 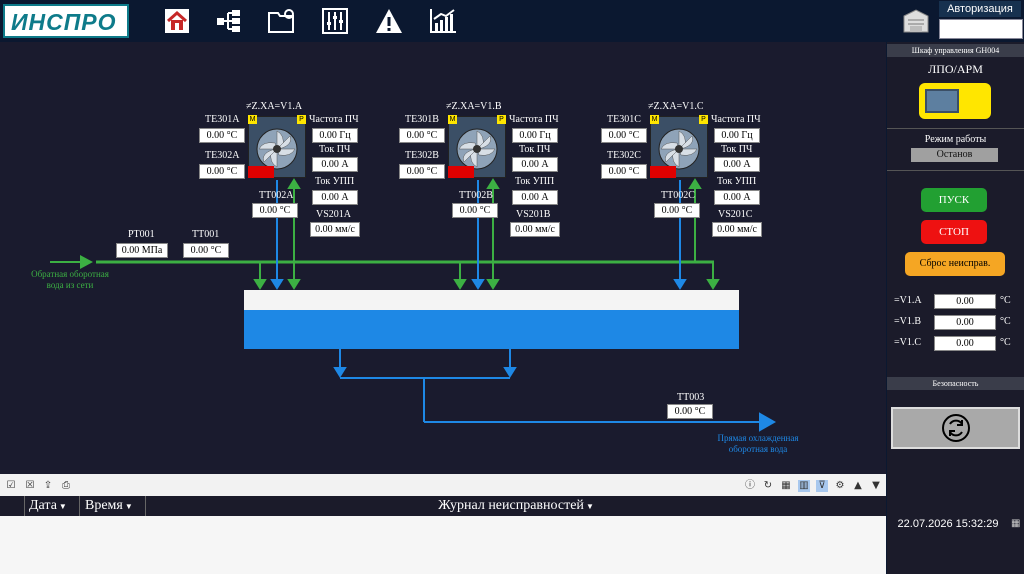 I want to click on auth-label: Авторизация, so click(x=980, y=9).